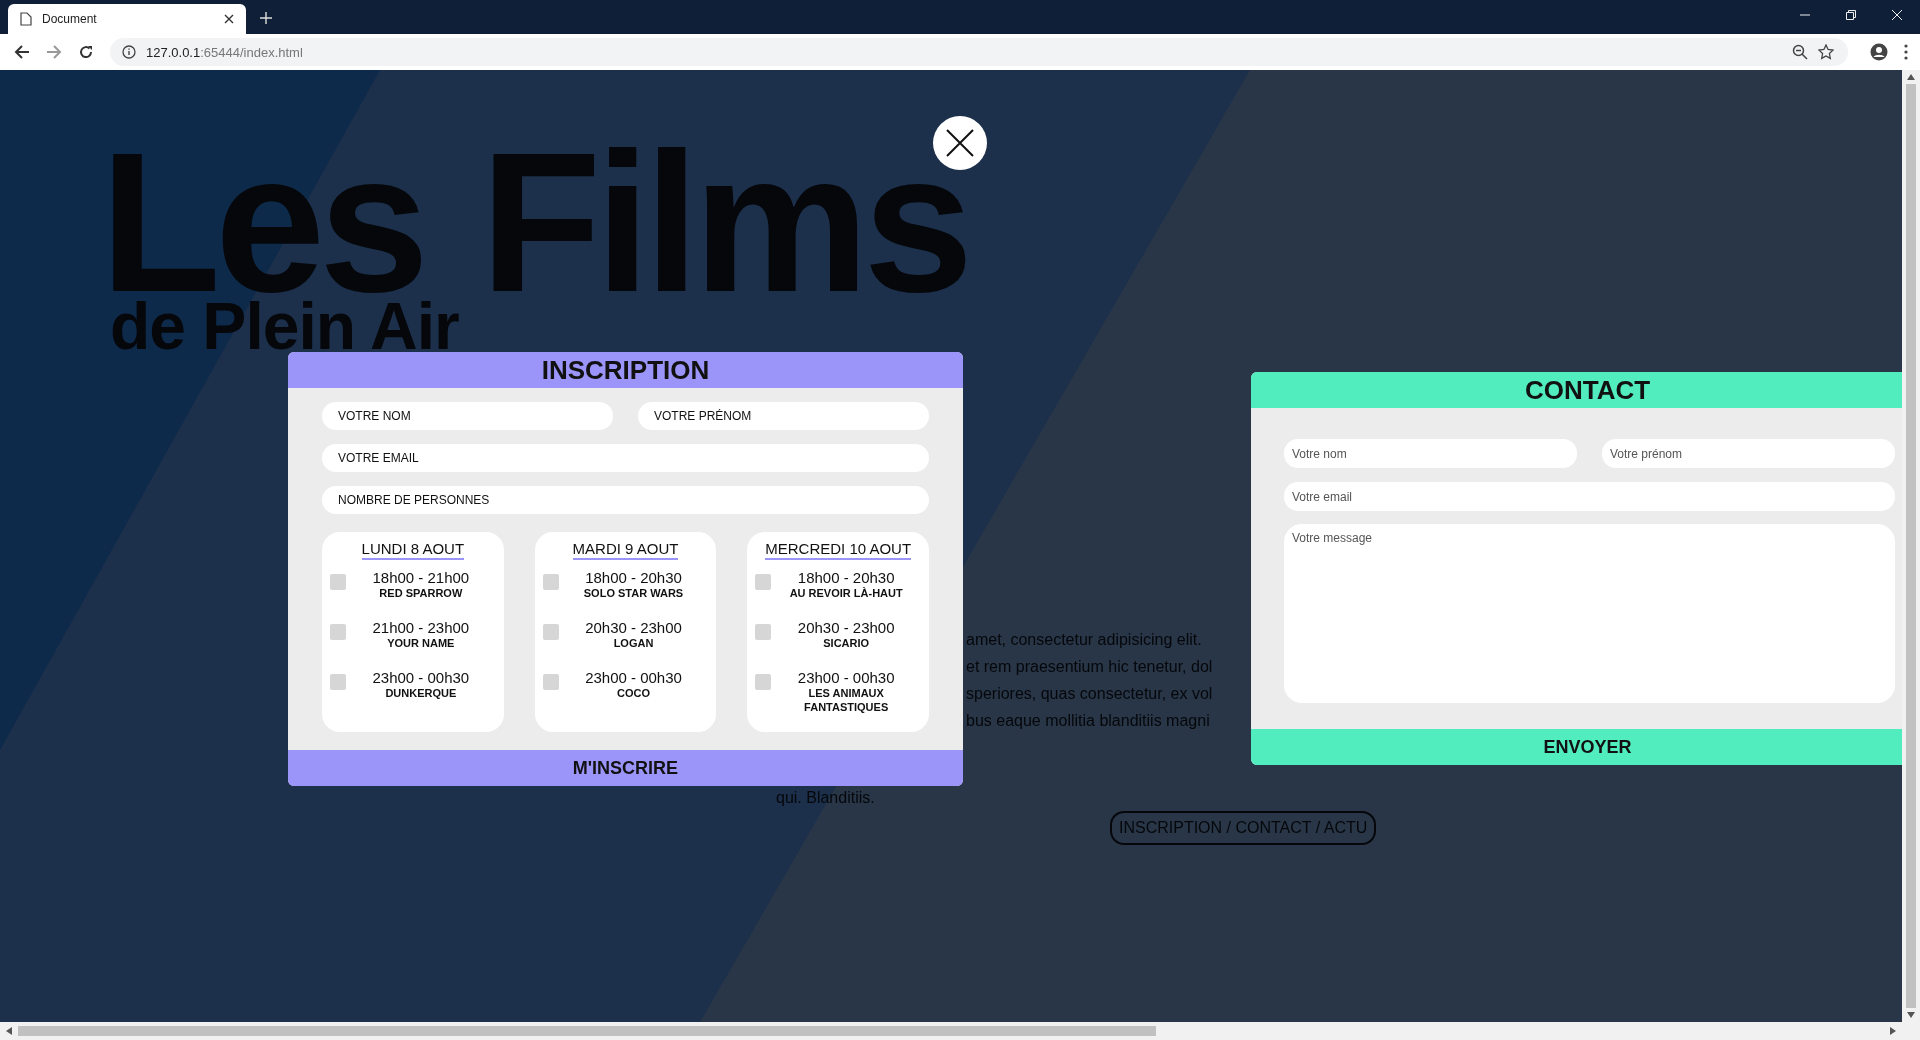  Describe the element at coordinates (979, 52) in the screenshot. I see `address-field: 127.0.0.1:65444/index.html` at that location.